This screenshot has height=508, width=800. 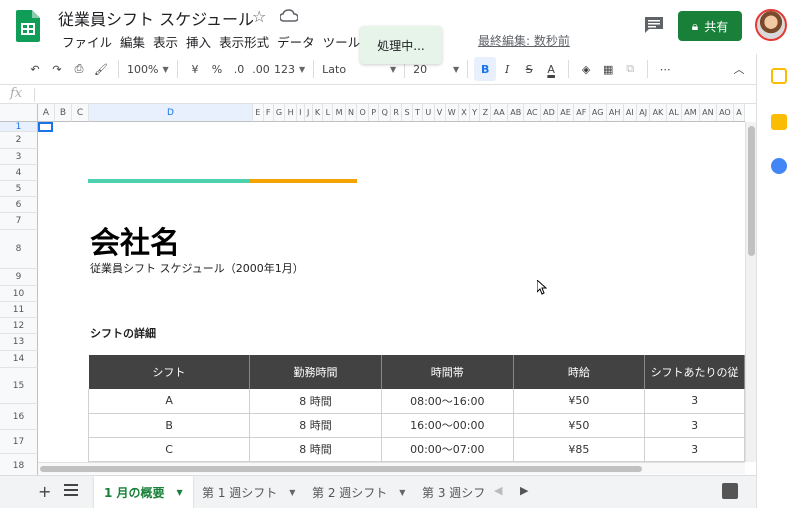 What do you see at coordinates (79, 69) in the screenshot?
I see `print-icon: ⎙` at bounding box center [79, 69].